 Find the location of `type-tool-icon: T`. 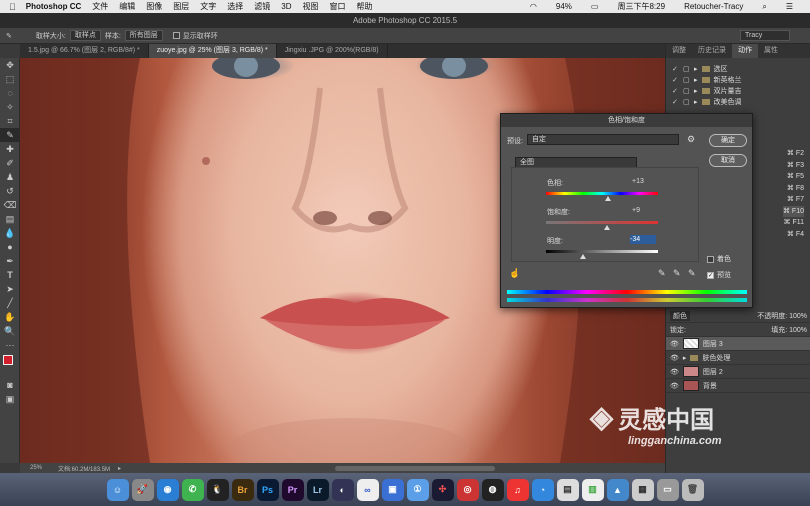

type-tool-icon: T is located at coordinates (10, 275).